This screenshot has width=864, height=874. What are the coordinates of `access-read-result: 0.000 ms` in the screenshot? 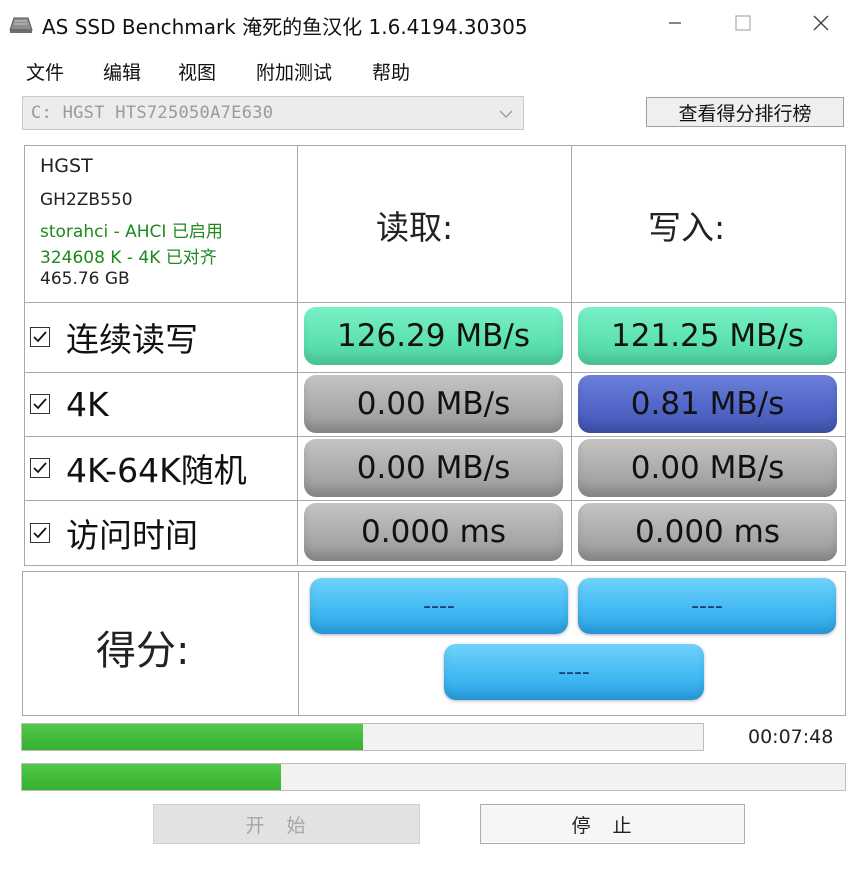 It's located at (433, 532).